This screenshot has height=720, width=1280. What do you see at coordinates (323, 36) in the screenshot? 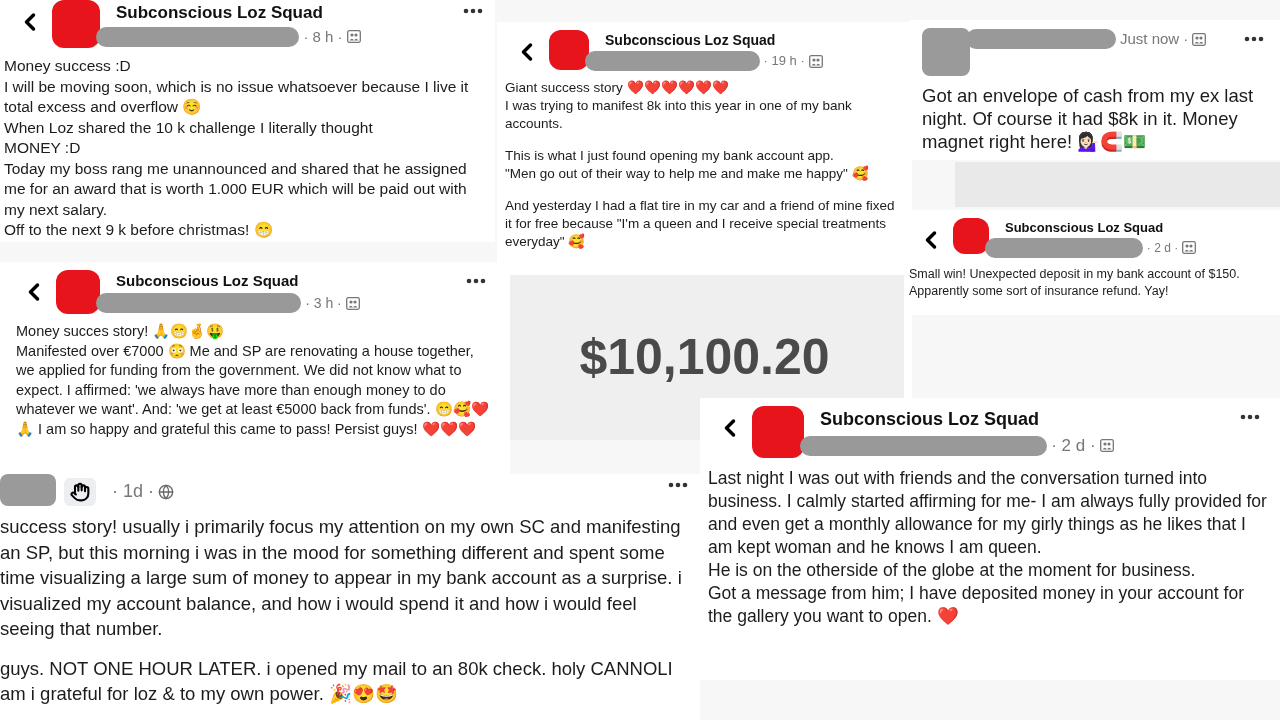
I see `post-time: · 8 h ·` at bounding box center [323, 36].